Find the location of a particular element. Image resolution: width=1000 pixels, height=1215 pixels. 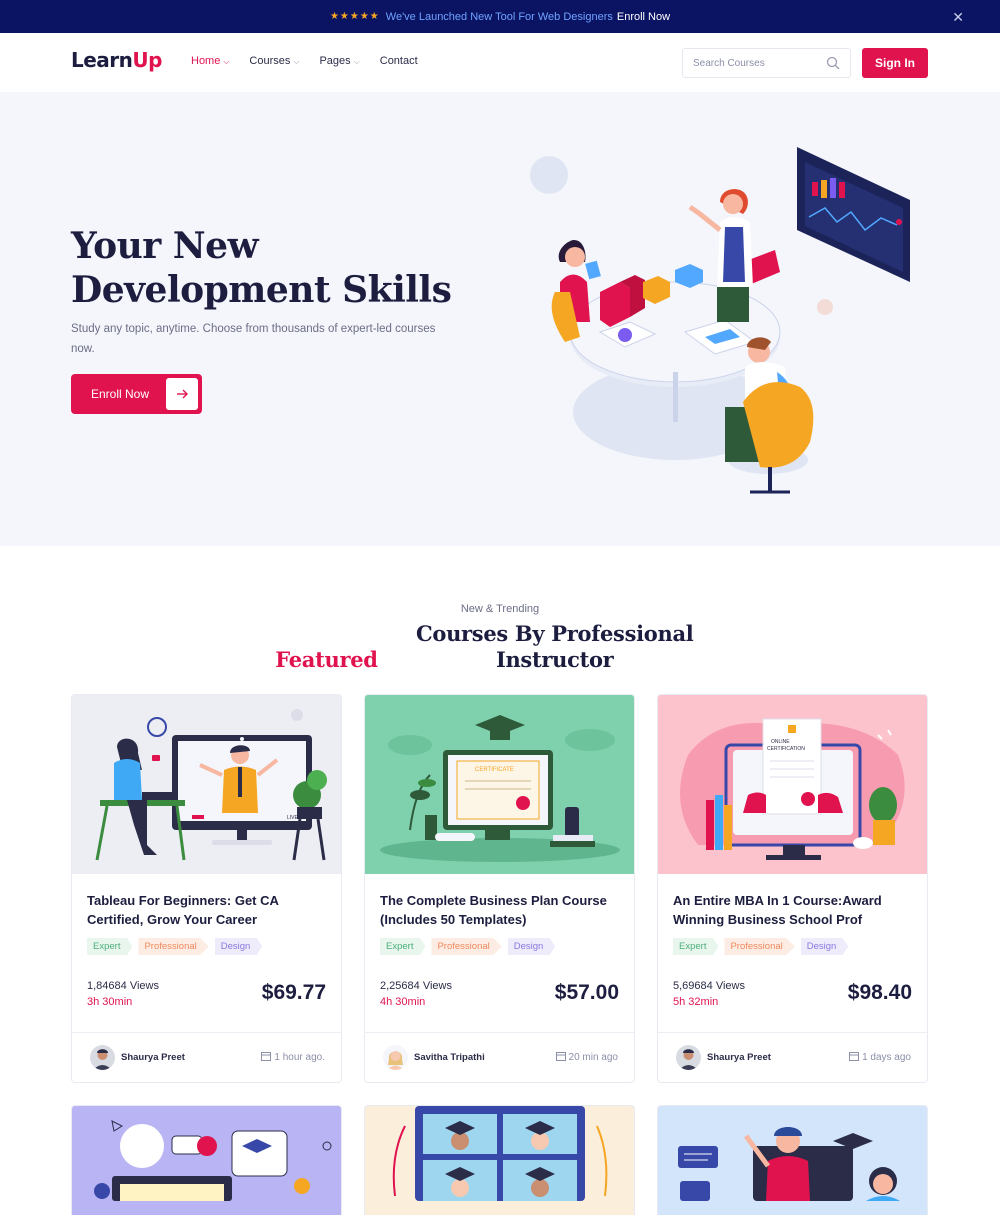

nav-item-home-label: Home is located at coordinates (206, 61).